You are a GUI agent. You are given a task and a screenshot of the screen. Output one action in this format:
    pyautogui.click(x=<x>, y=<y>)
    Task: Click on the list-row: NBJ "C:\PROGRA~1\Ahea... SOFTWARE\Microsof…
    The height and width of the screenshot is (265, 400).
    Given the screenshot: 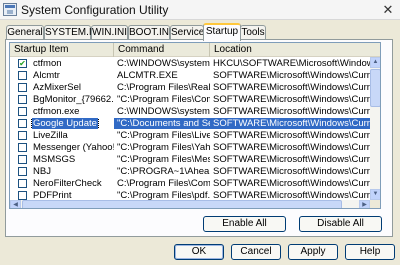 What is the action you would take?
    pyautogui.click(x=190, y=171)
    